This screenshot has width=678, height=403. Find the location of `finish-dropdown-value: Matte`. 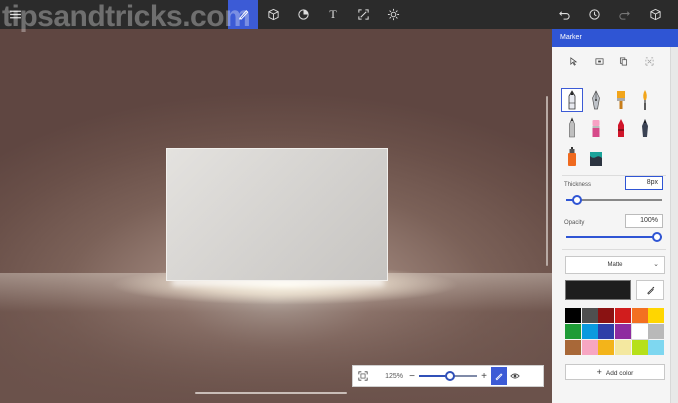

finish-dropdown-value: Matte is located at coordinates (615, 265).